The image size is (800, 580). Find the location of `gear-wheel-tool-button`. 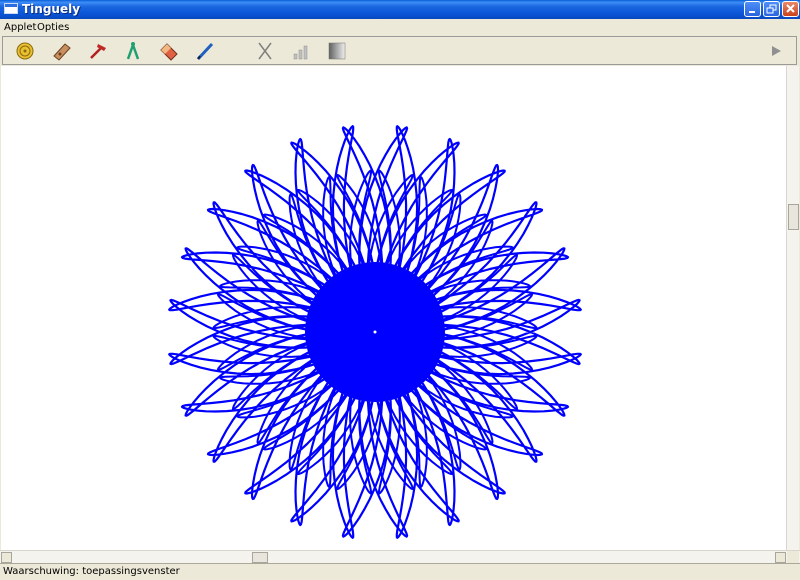

gear-wheel-tool-button is located at coordinates (25, 51).